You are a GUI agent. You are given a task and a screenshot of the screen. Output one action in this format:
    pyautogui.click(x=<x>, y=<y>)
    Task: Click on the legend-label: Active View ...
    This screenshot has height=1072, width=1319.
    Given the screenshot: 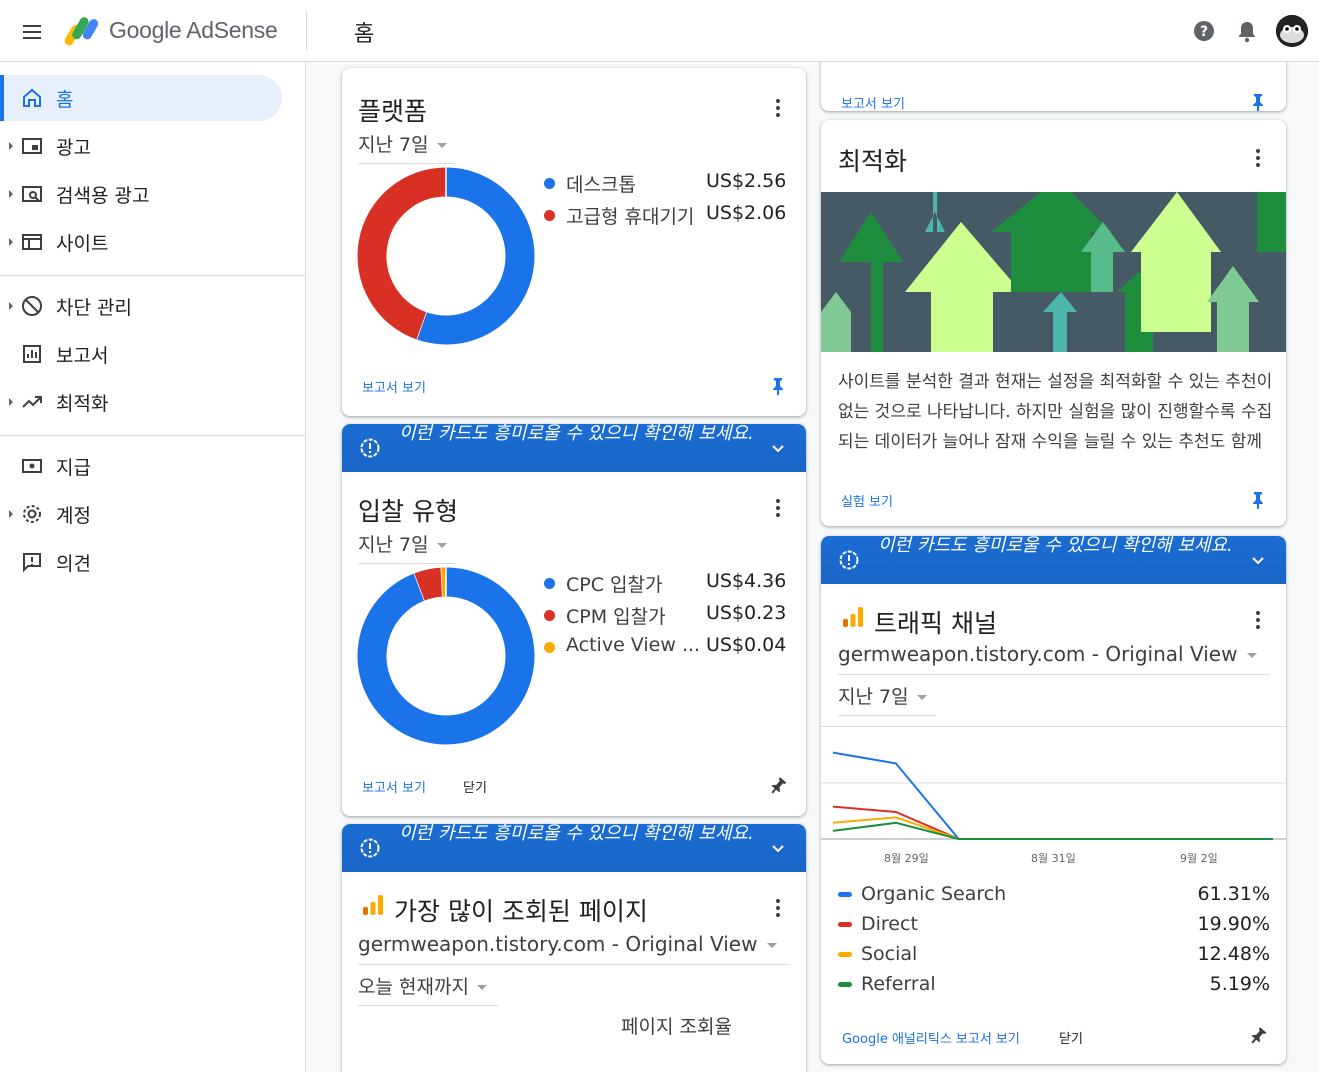 What is the action you would take?
    pyautogui.click(x=633, y=645)
    